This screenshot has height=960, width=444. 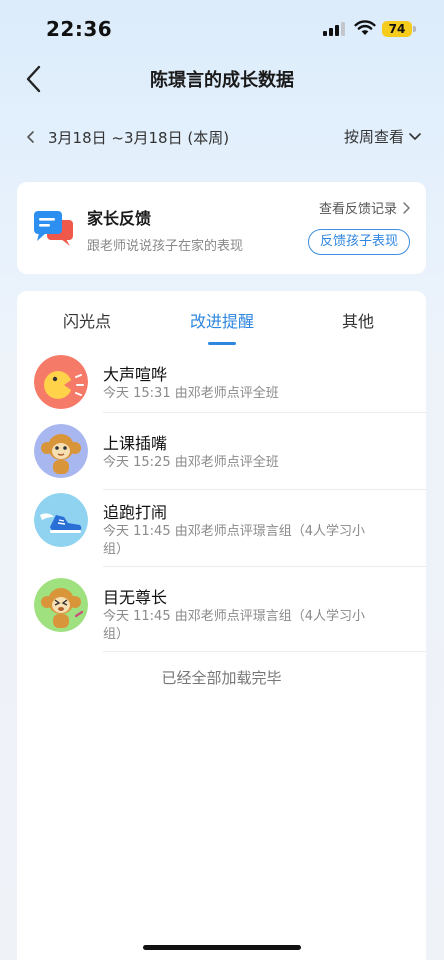 I want to click on list-item: 追跑打闹 今天 11:45 由邓老师点评璟言组（4人学习小组）, so click(x=221, y=529).